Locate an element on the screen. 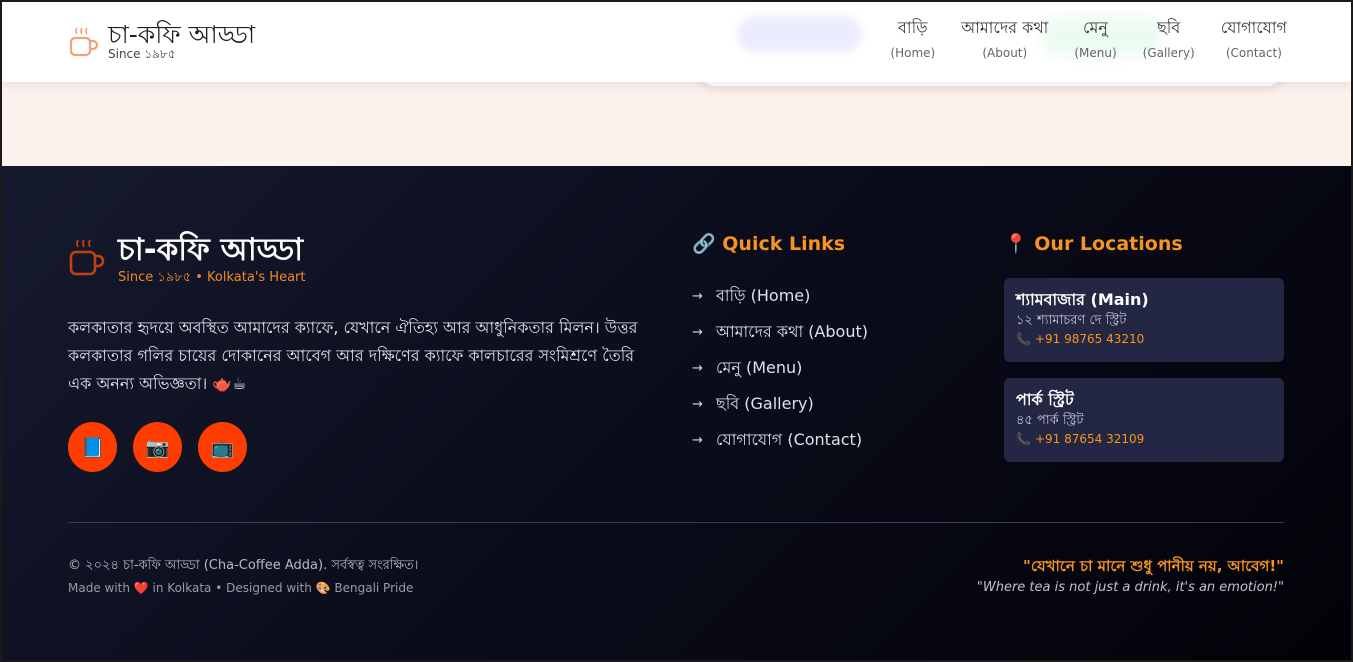 This screenshot has width=1353, height=662. quick-link-label: বাড়ি (Home) is located at coordinates (763, 295).